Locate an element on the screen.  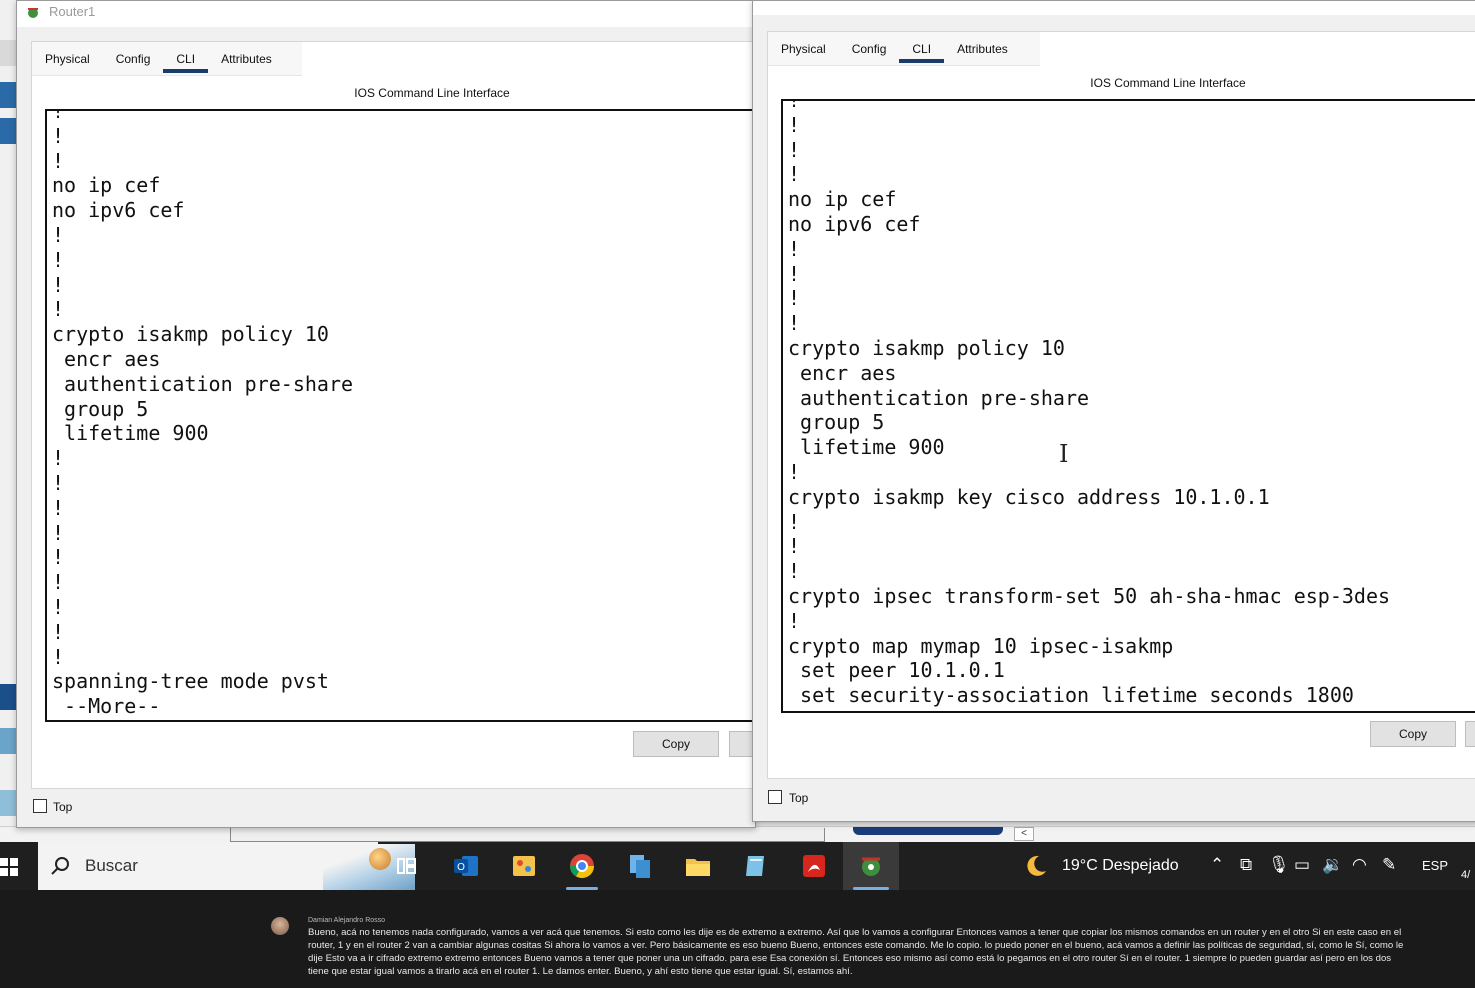
taskbar-search: Buscar is located at coordinates (226, 866).